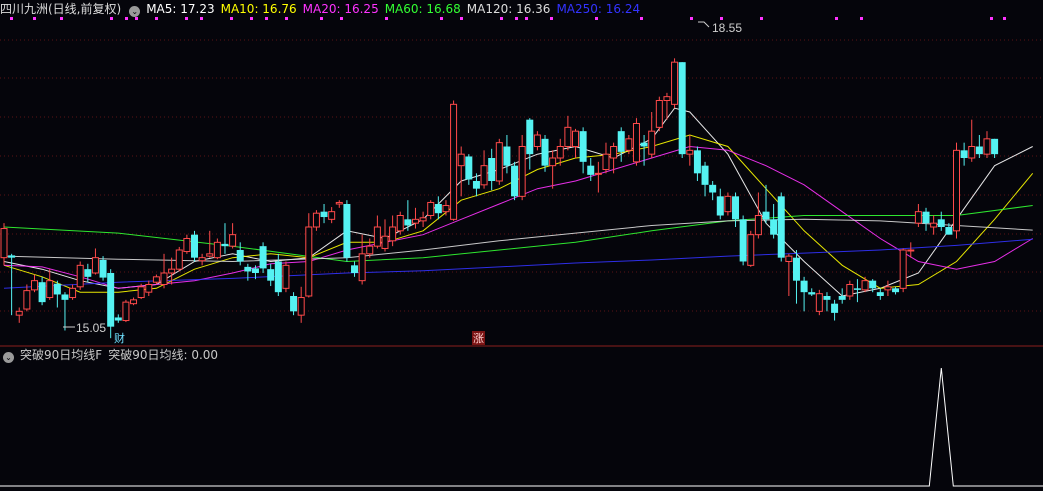 The height and width of the screenshot is (491, 1043). What do you see at coordinates (61, 9) in the screenshot?
I see `chart-title: 四川九洲(日线,前复权)` at bounding box center [61, 9].